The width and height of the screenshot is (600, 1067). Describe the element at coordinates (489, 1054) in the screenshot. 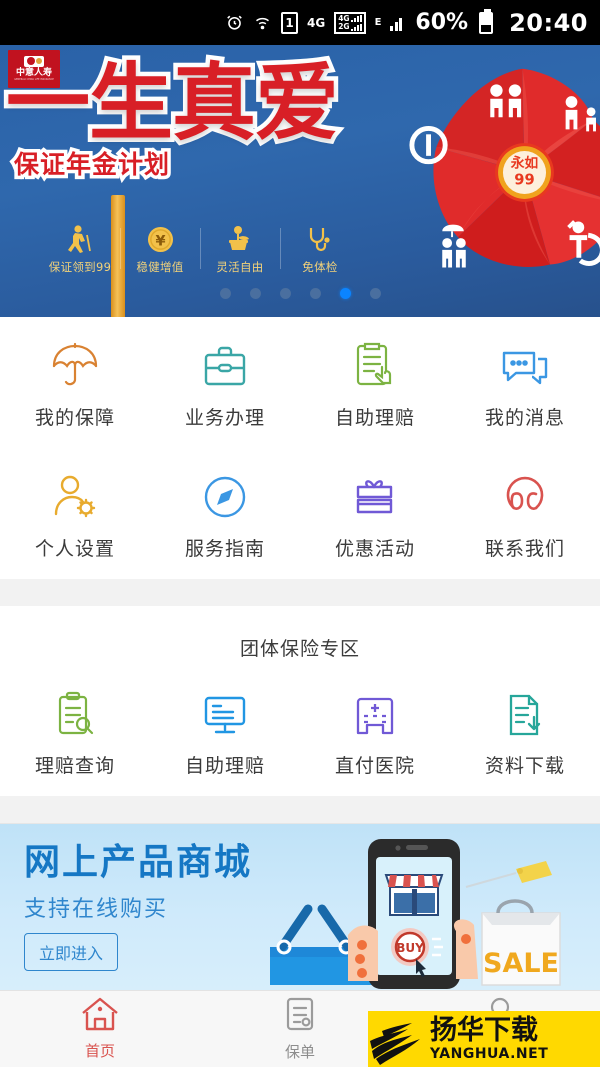

I see `watermark-en-label: YANGHUA.NET` at that location.